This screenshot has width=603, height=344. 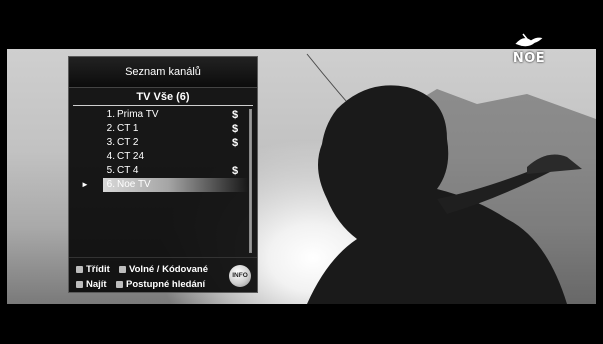 What do you see at coordinates (110, 170) in the screenshot?
I see `channel-number: 5.` at bounding box center [110, 170].